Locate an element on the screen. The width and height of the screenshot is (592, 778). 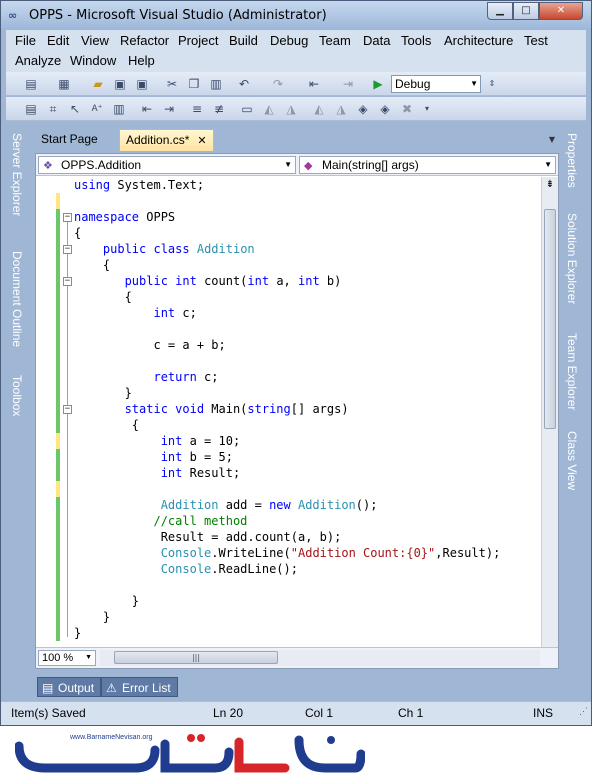
complete-word-icon: A⁺ is located at coordinates (97, 109).